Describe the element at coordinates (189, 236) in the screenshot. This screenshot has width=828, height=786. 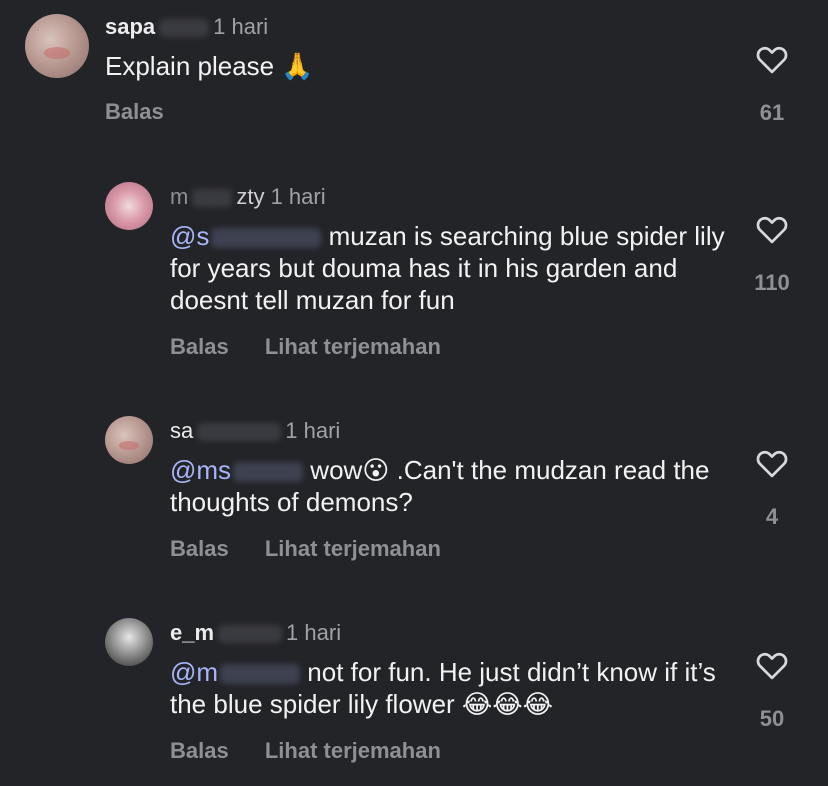
I see `mention-link: @s` at that location.